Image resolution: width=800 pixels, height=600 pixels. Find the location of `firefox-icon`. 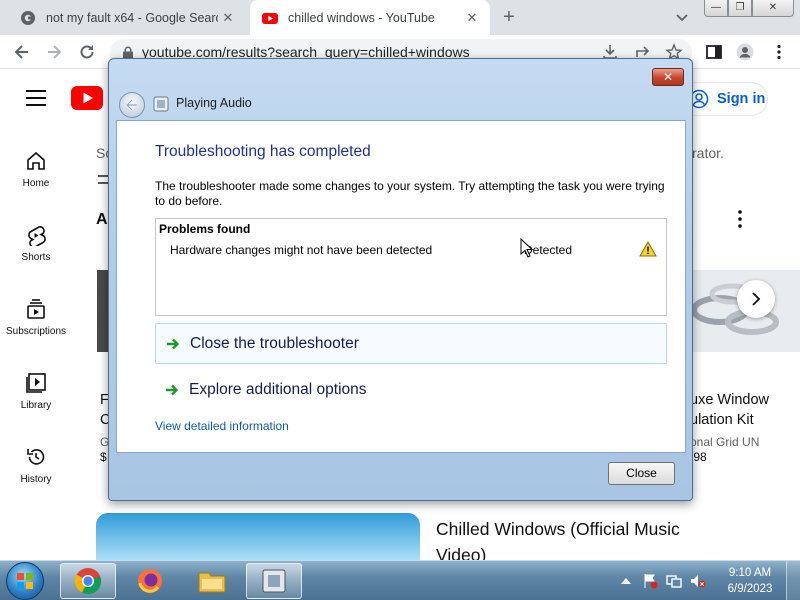

firefox-icon is located at coordinates (150, 581).